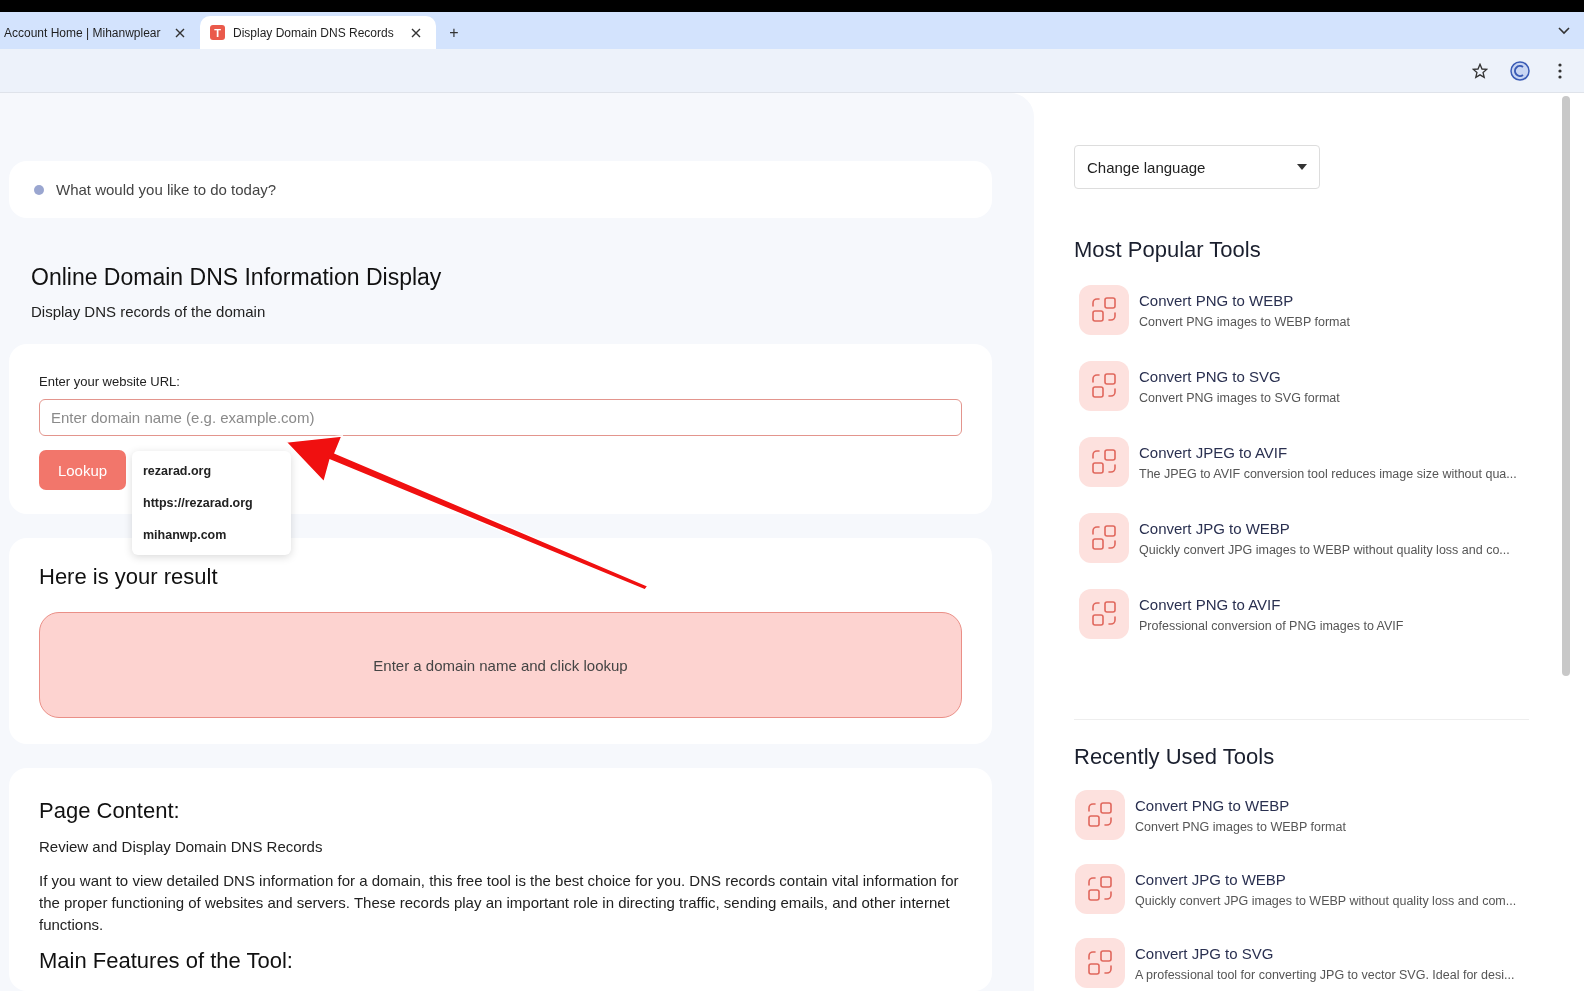 The height and width of the screenshot is (991, 1584). What do you see at coordinates (217, 32) in the screenshot?
I see `site-favicon: T` at bounding box center [217, 32].